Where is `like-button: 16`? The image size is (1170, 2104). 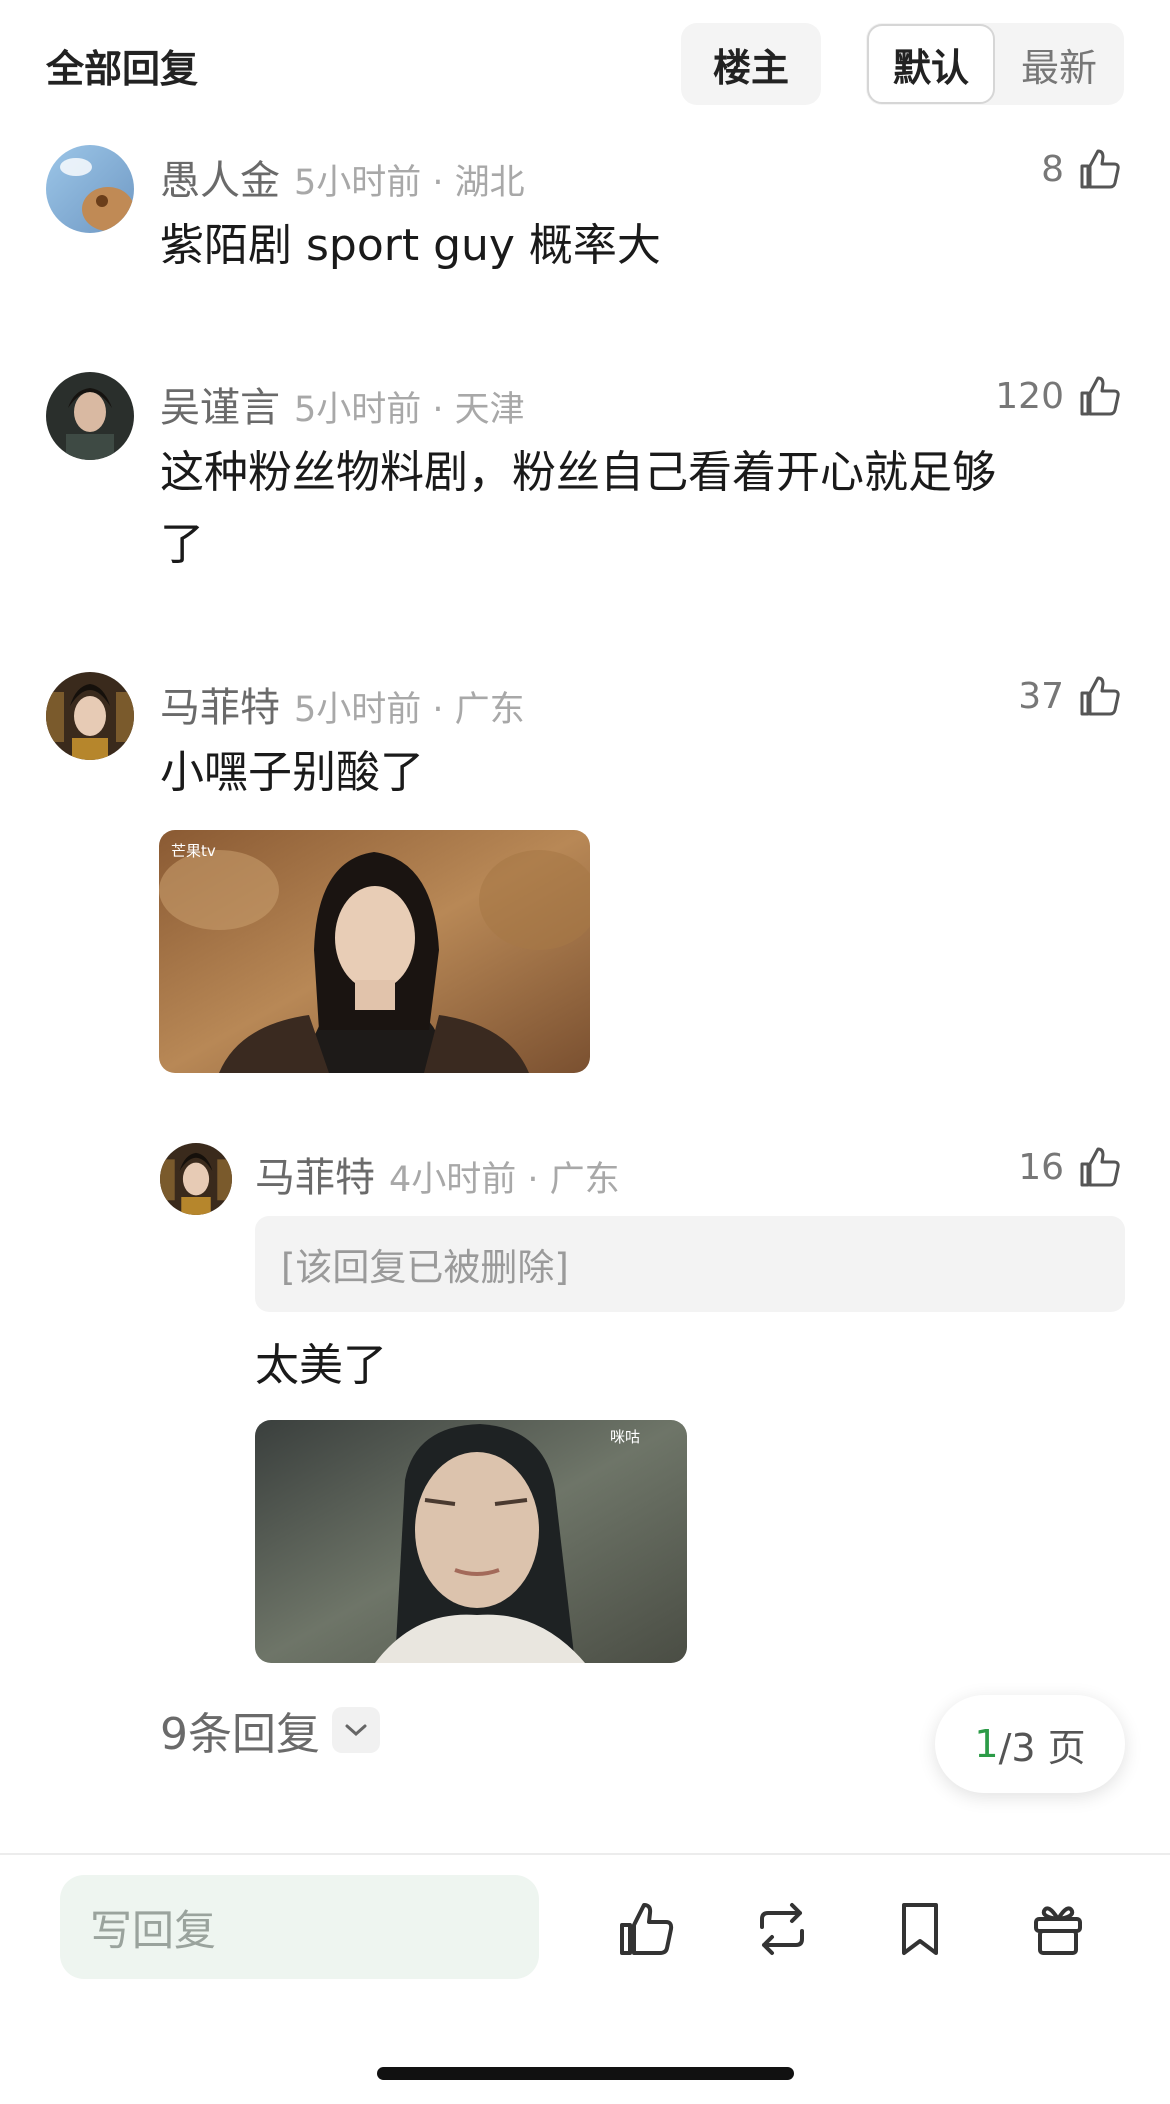 like-button: 16 is located at coordinates (1071, 1167).